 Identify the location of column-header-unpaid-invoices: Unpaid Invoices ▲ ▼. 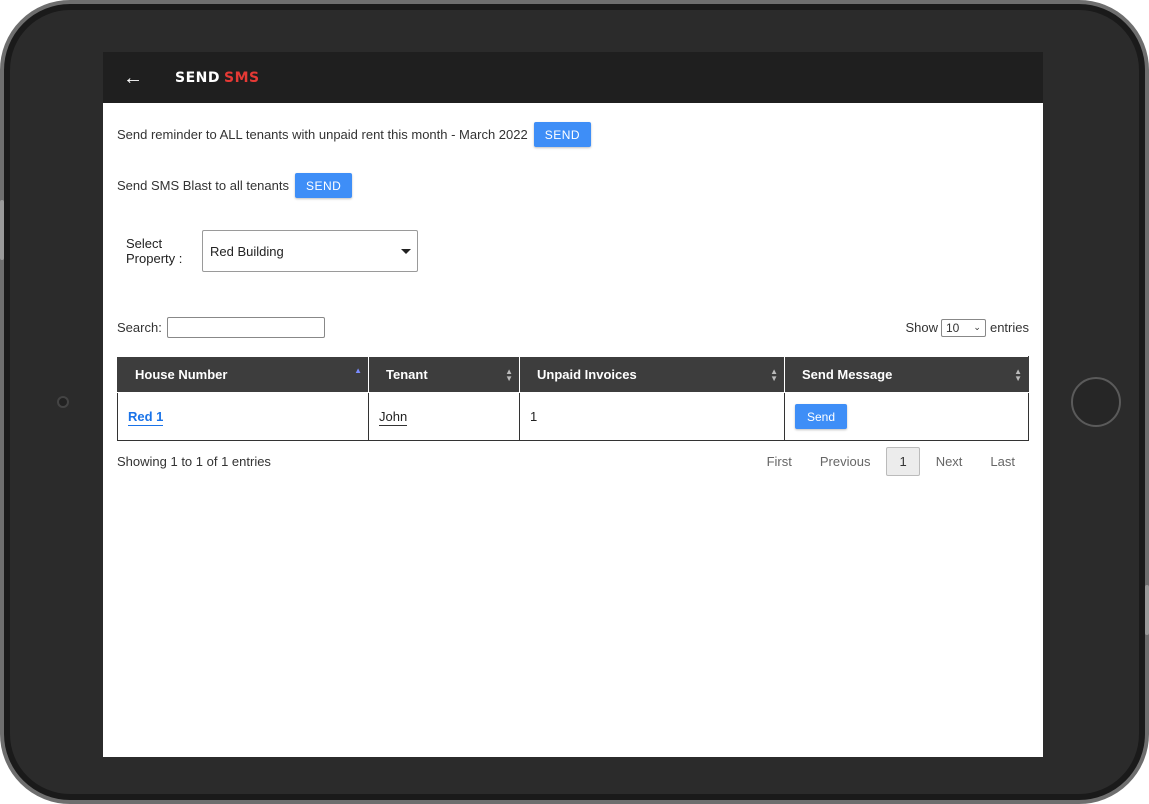
(652, 374).